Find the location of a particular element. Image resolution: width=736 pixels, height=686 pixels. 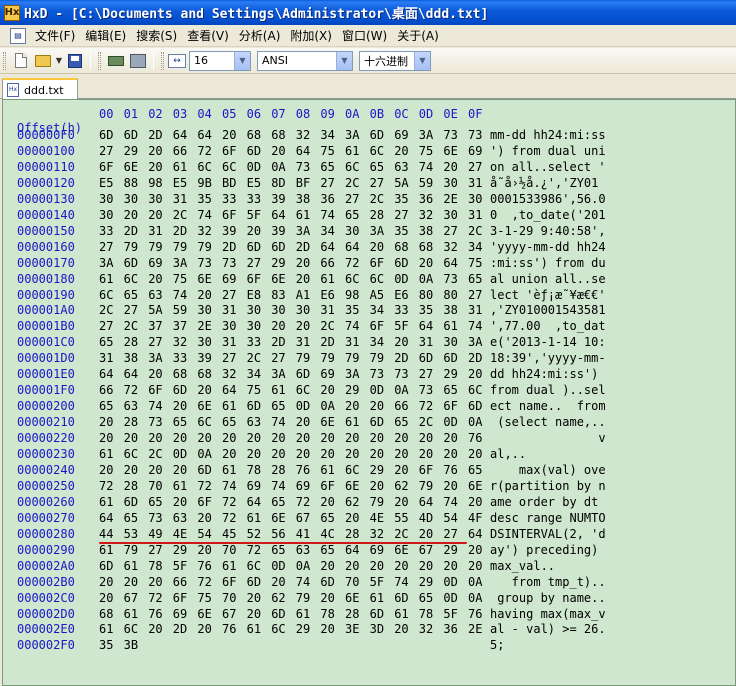

hex-byte: 78 is located at coordinates (155, 566).